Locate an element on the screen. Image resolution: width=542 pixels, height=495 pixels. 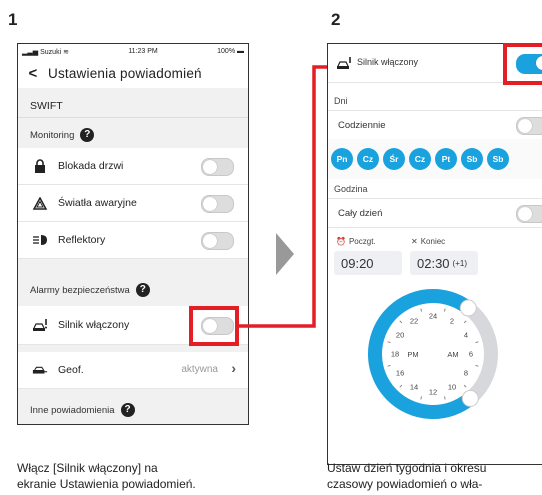
end-time: 02:30 is located at coordinates (433, 263).